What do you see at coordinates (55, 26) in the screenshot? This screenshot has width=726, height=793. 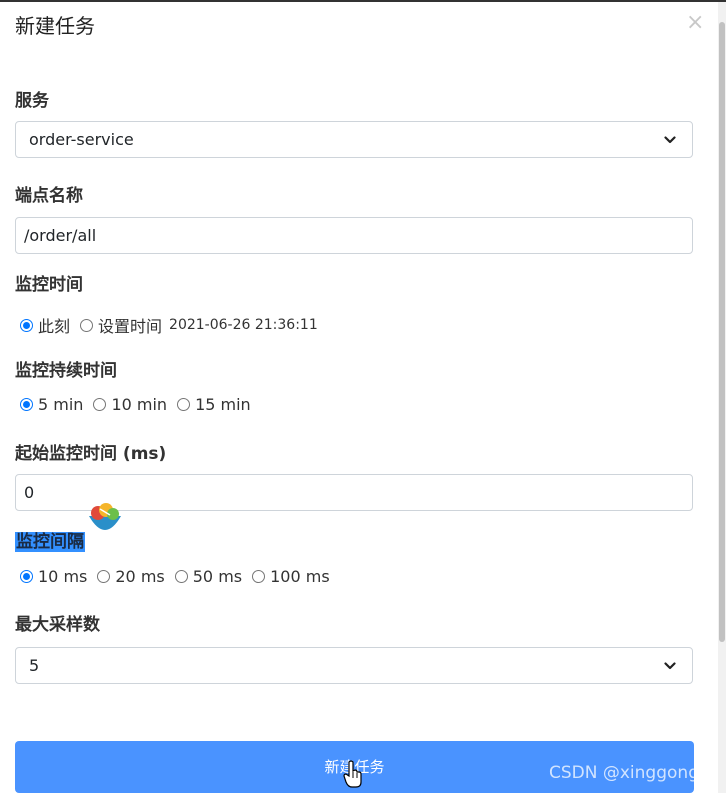 I see `modal-title: 新建任务` at bounding box center [55, 26].